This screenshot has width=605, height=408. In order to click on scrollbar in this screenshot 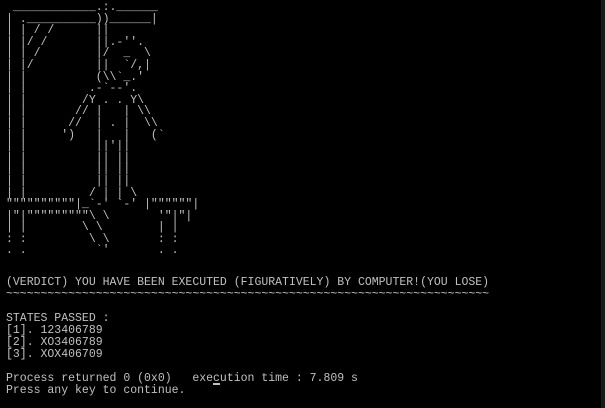, I will do `click(603, 204)`.